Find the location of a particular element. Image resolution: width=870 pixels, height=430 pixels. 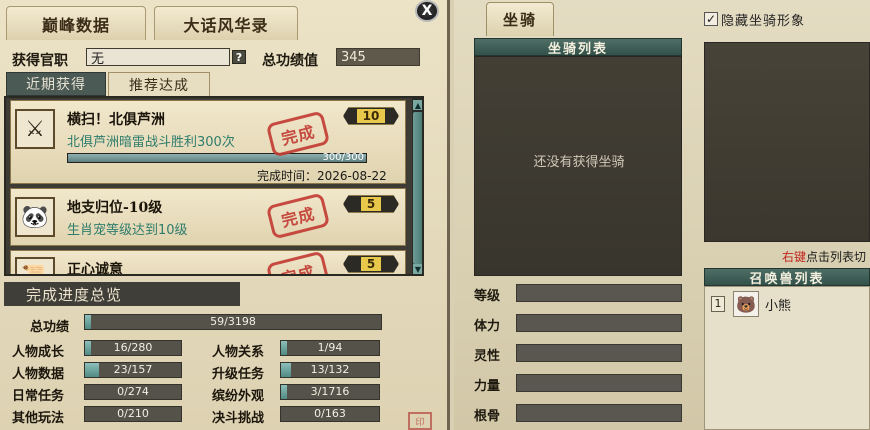

panda-icon: 🐼 is located at coordinates (35, 217).